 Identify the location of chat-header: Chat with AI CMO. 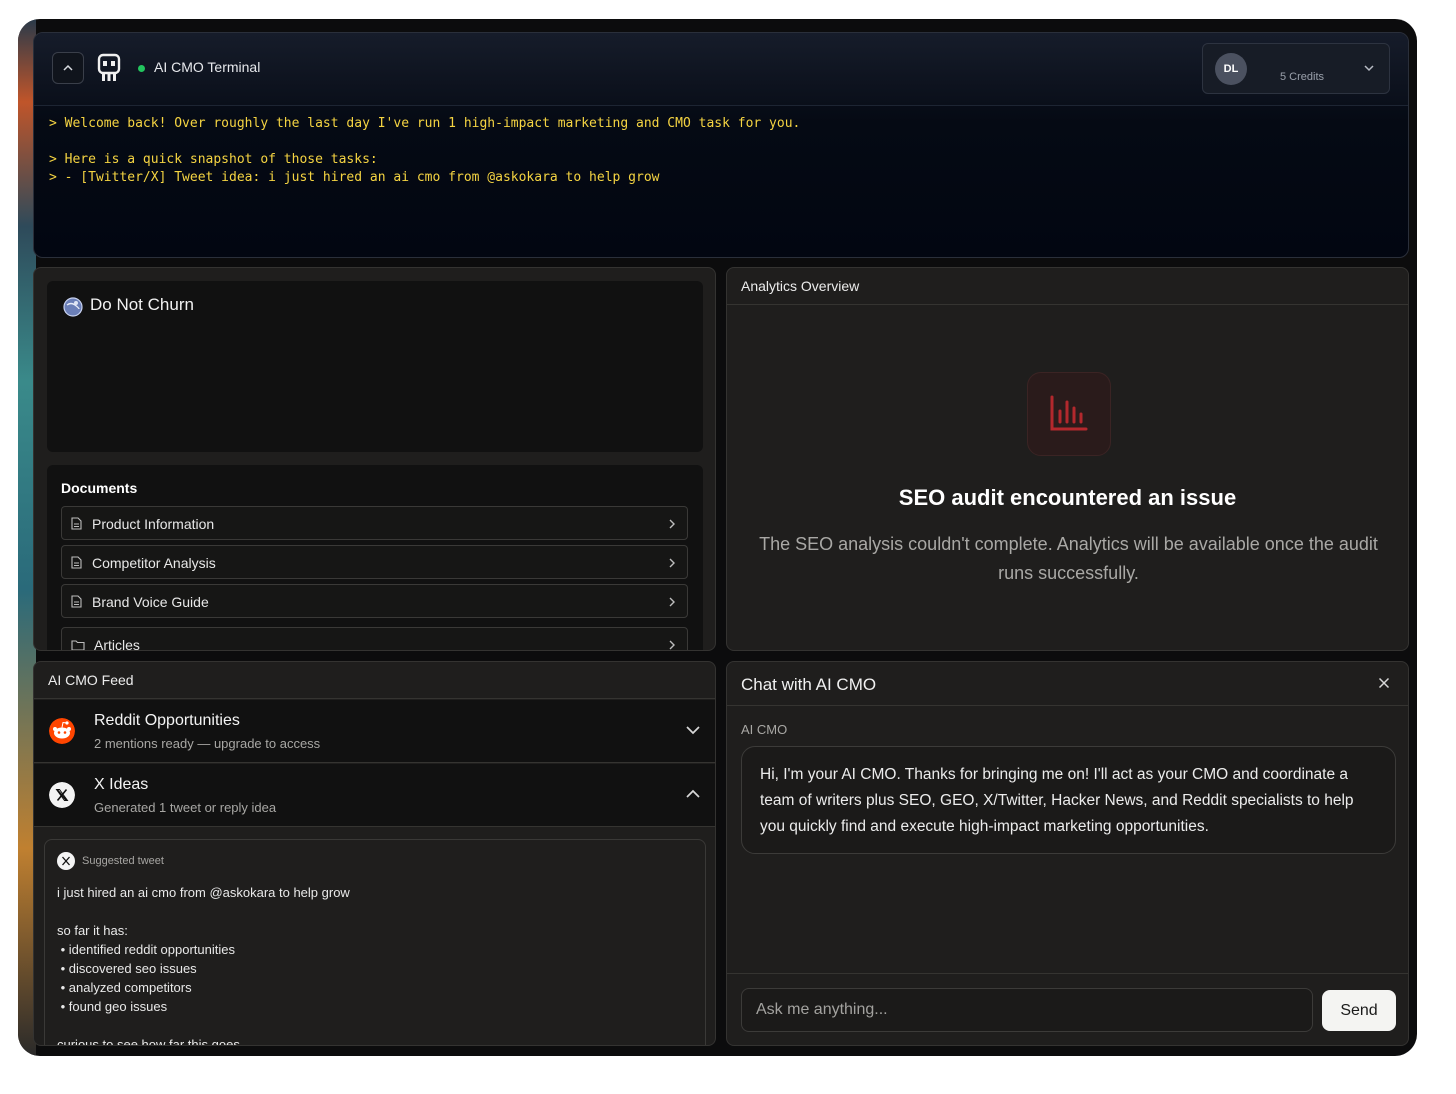
(1067, 684).